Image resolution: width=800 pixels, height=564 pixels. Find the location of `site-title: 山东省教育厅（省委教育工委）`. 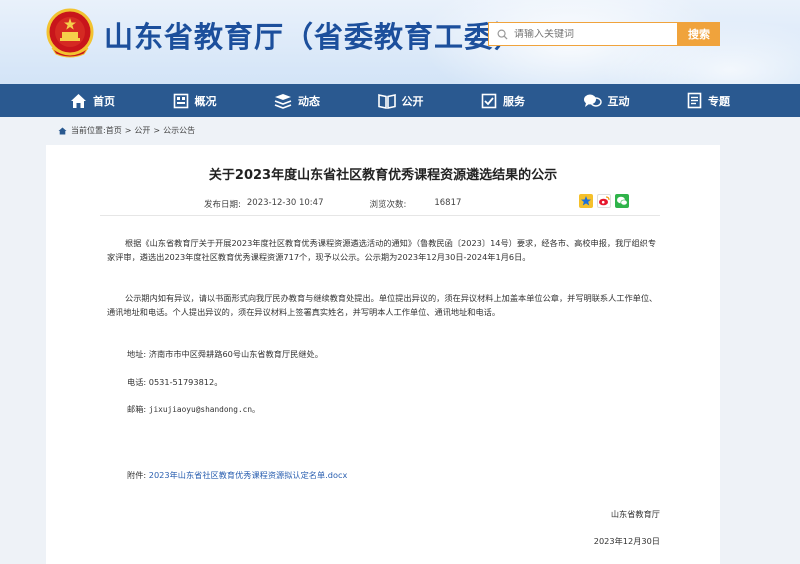

site-title: 山东省教育厅（省委教育工委） is located at coordinates (314, 37).